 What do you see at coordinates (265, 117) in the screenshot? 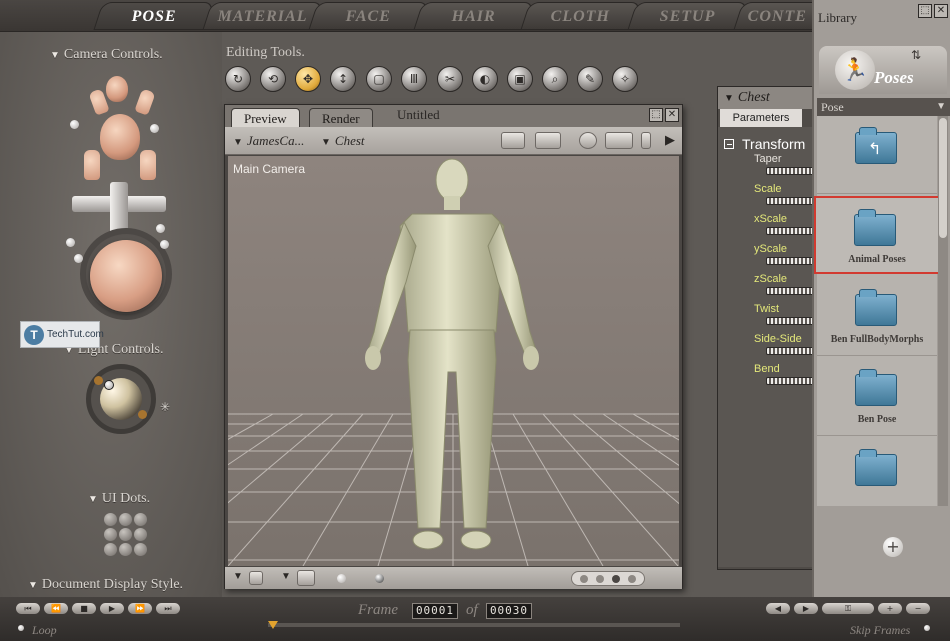
I see `tab-preview: Preview` at bounding box center [265, 117].